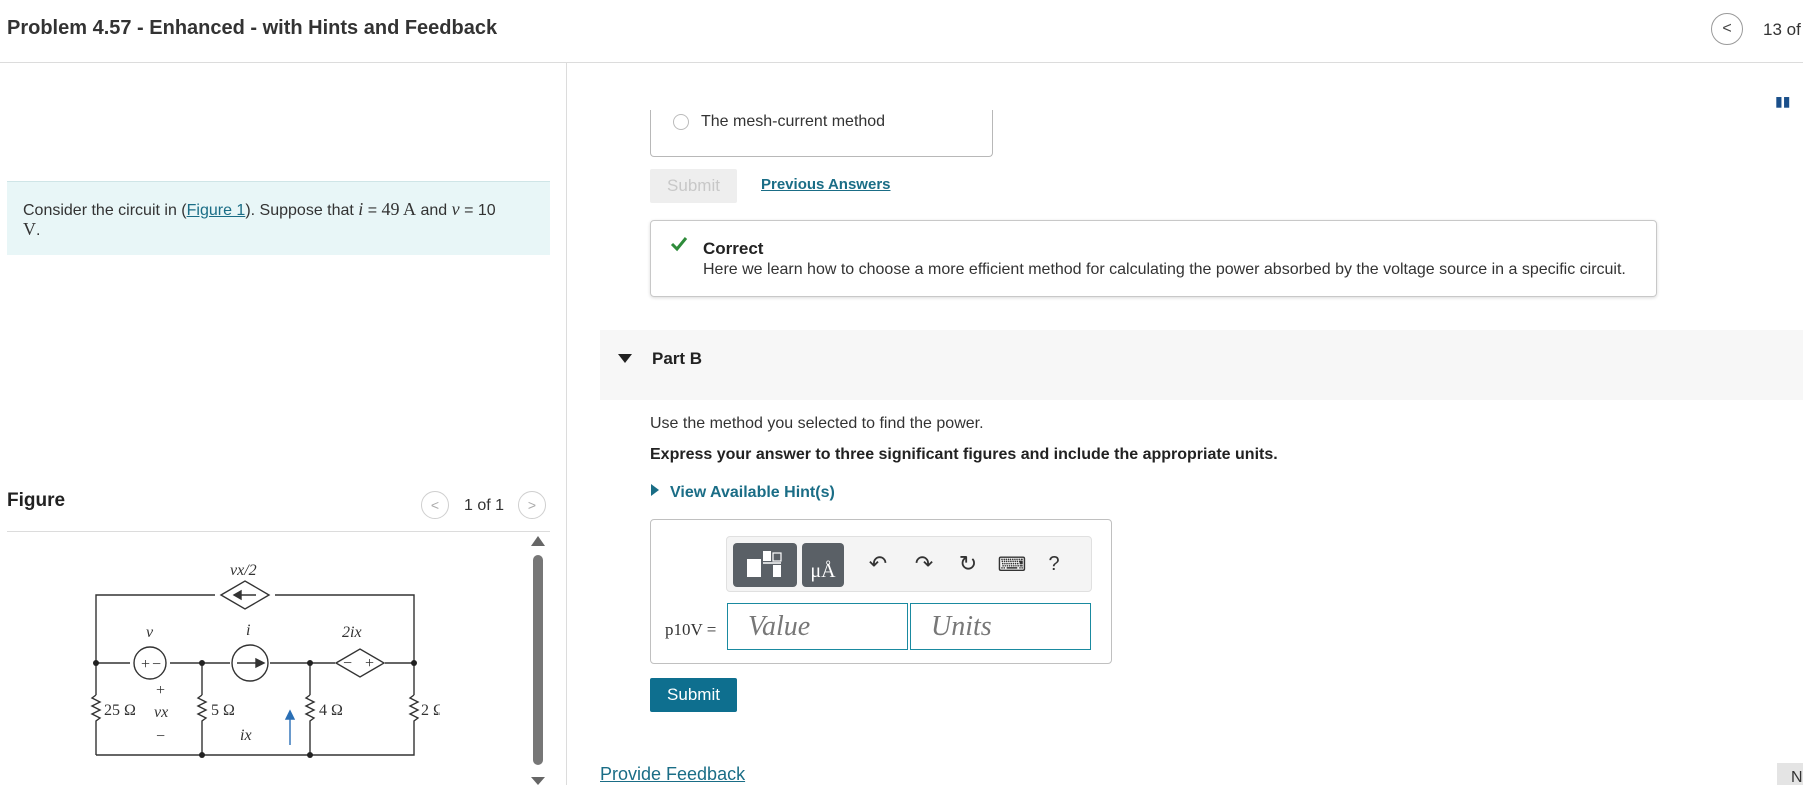  What do you see at coordinates (1000, 626) in the screenshot?
I see `units-input` at bounding box center [1000, 626].